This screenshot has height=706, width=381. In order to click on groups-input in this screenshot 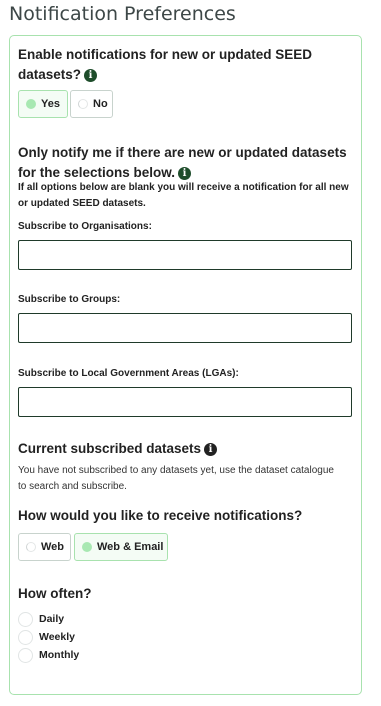, I will do `click(185, 328)`.